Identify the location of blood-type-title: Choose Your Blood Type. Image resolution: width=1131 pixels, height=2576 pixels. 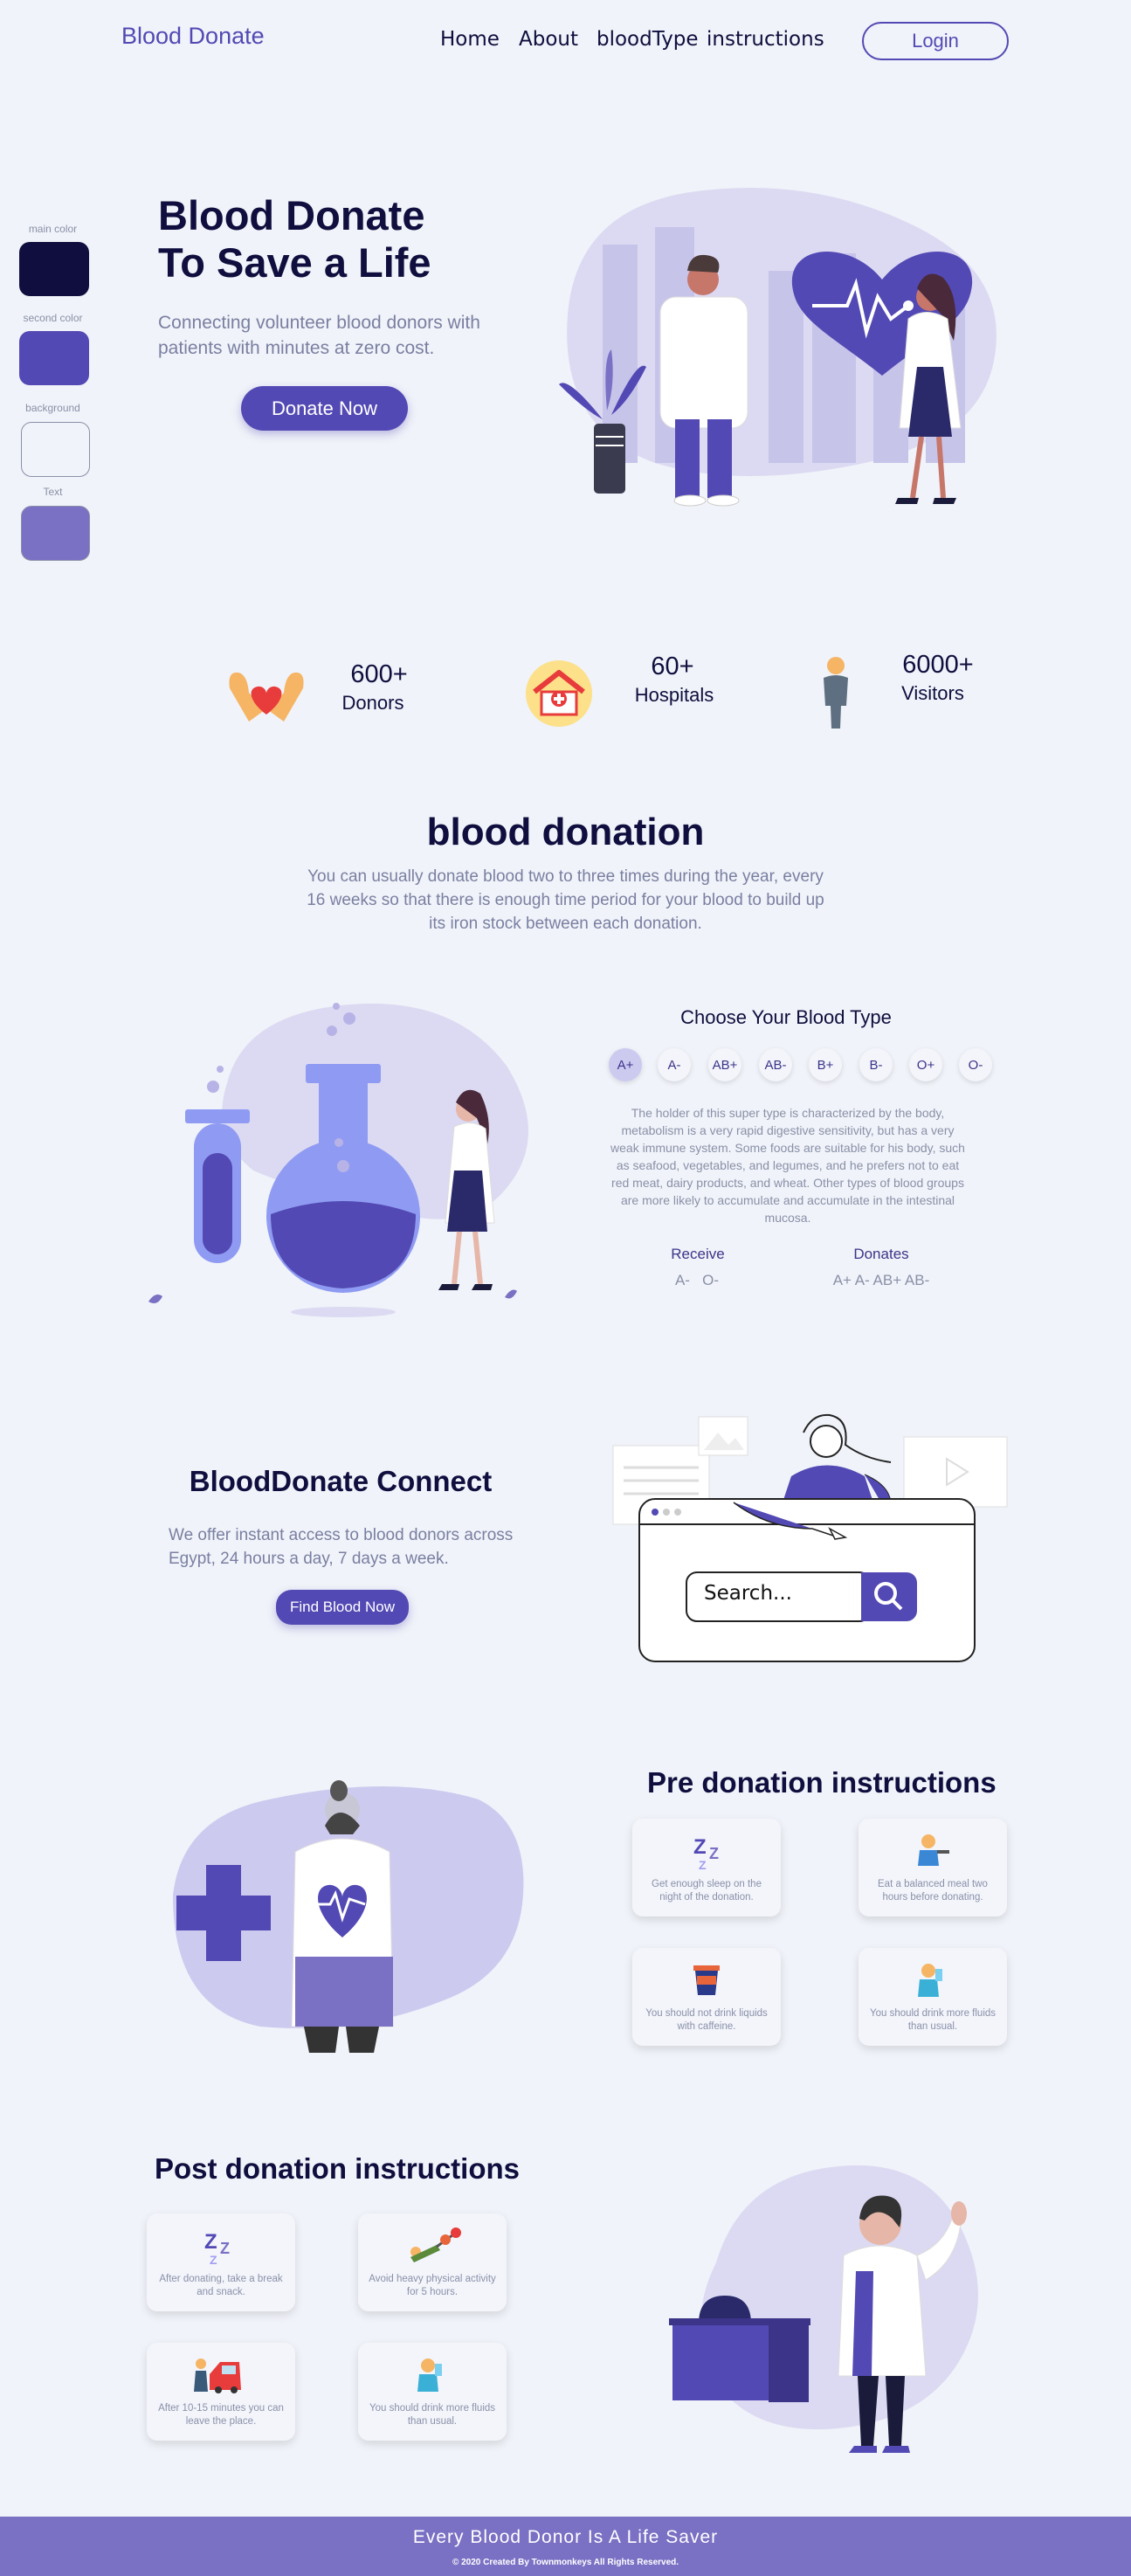
(786, 1017).